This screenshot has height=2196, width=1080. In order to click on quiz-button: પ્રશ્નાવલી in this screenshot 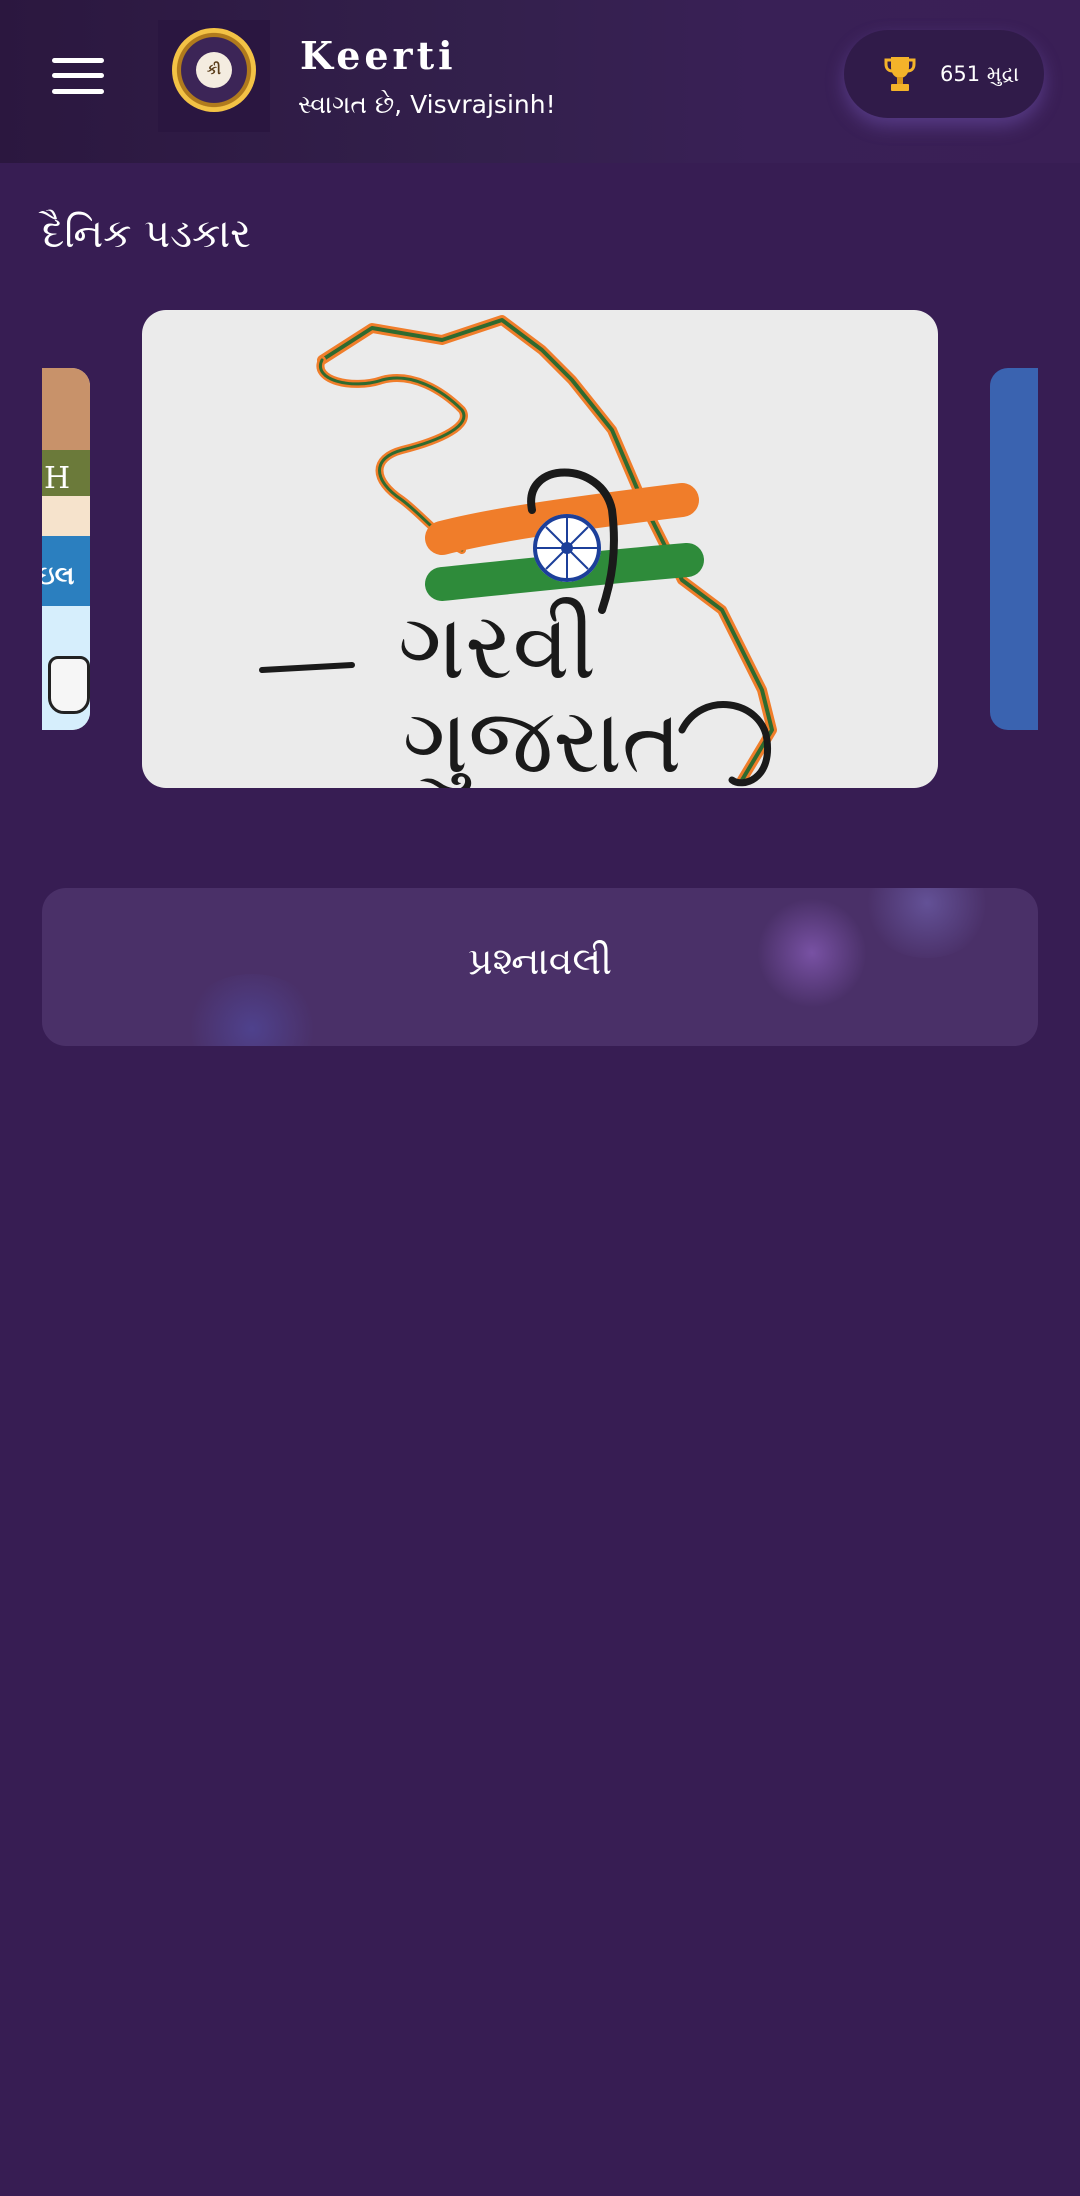, I will do `click(540, 967)`.